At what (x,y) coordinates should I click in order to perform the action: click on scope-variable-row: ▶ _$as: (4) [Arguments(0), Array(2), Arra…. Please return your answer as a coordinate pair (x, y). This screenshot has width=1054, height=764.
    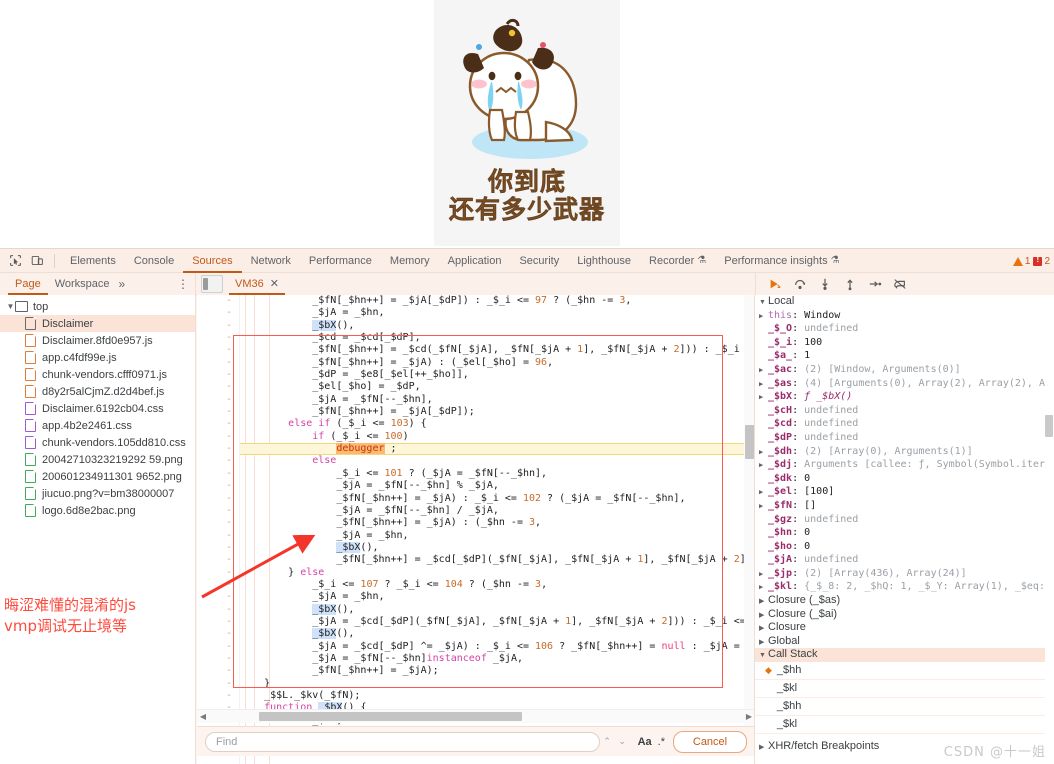
    Looking at the image, I should click on (904, 384).